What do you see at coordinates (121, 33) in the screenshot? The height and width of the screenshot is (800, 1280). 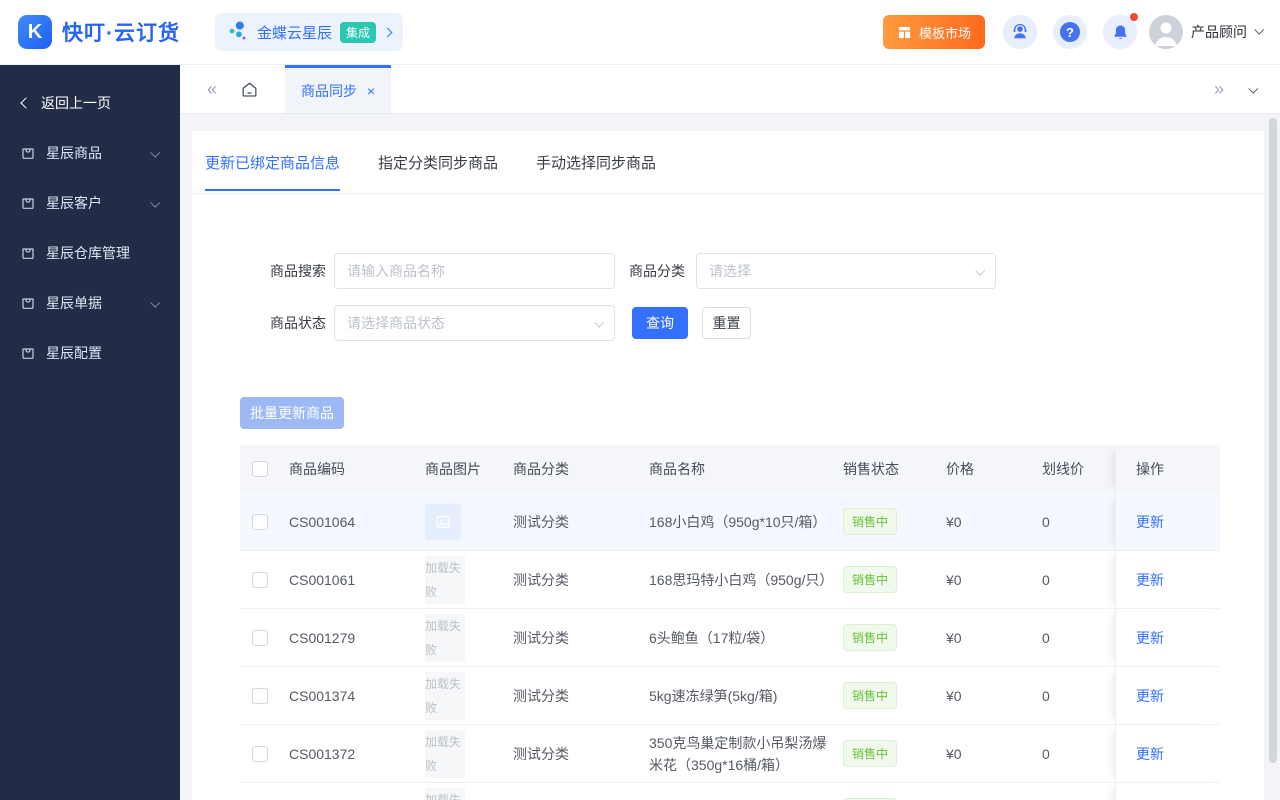 I see `app-logo-text: 快叮·云订货` at bounding box center [121, 33].